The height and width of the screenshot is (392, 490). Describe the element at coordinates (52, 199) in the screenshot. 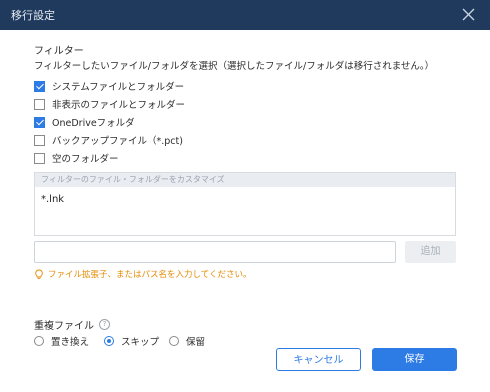

I see `custom-filter-entry: *.lnk` at that location.